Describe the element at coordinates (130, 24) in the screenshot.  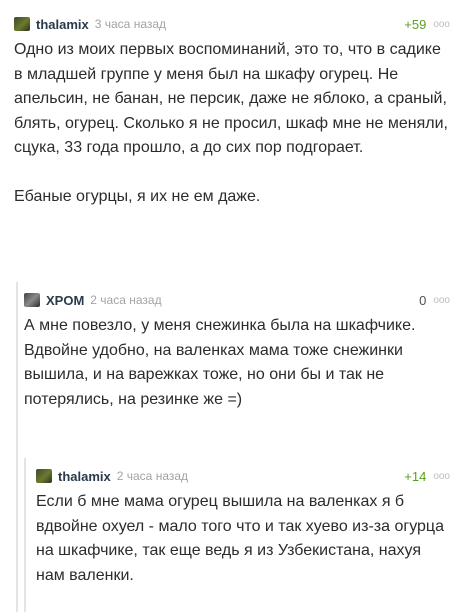
I see `timestamp: 3 часа назад` at that location.